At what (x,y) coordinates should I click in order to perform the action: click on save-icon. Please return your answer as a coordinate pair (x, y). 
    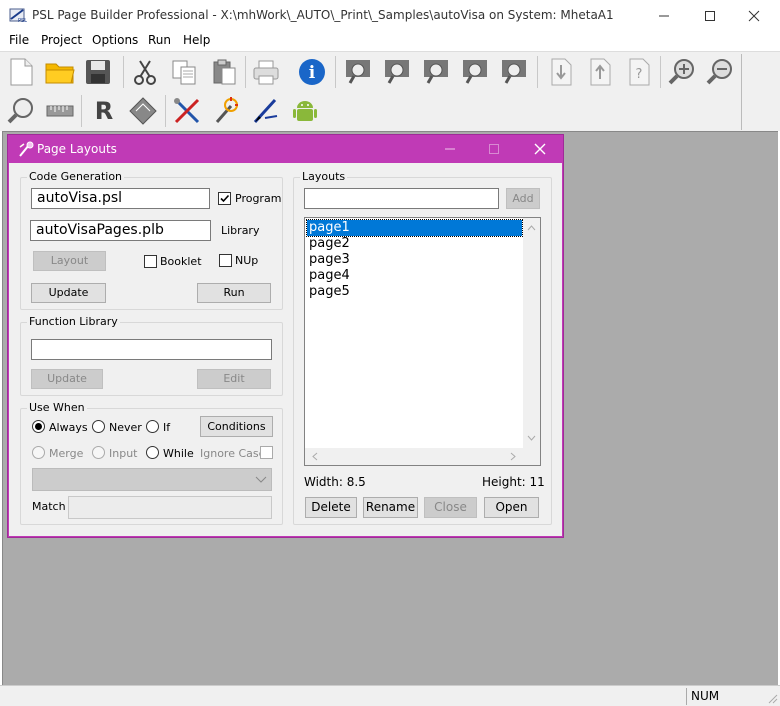
    Looking at the image, I should click on (98, 72).